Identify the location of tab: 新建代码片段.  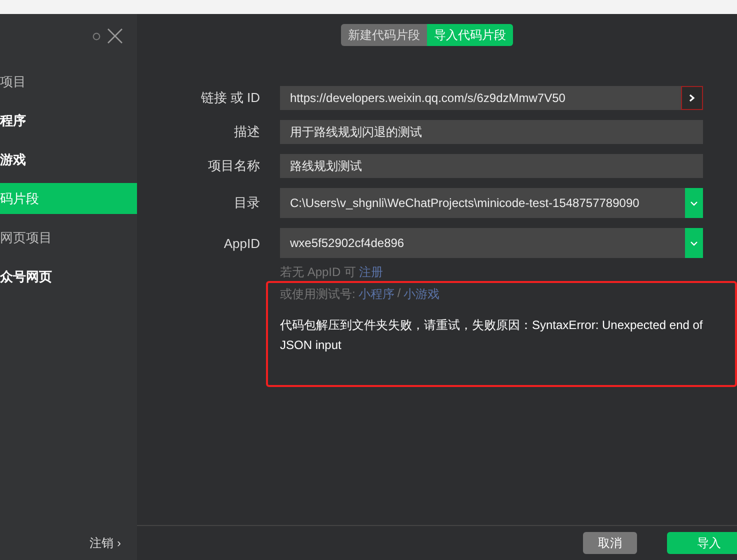
(384, 35).